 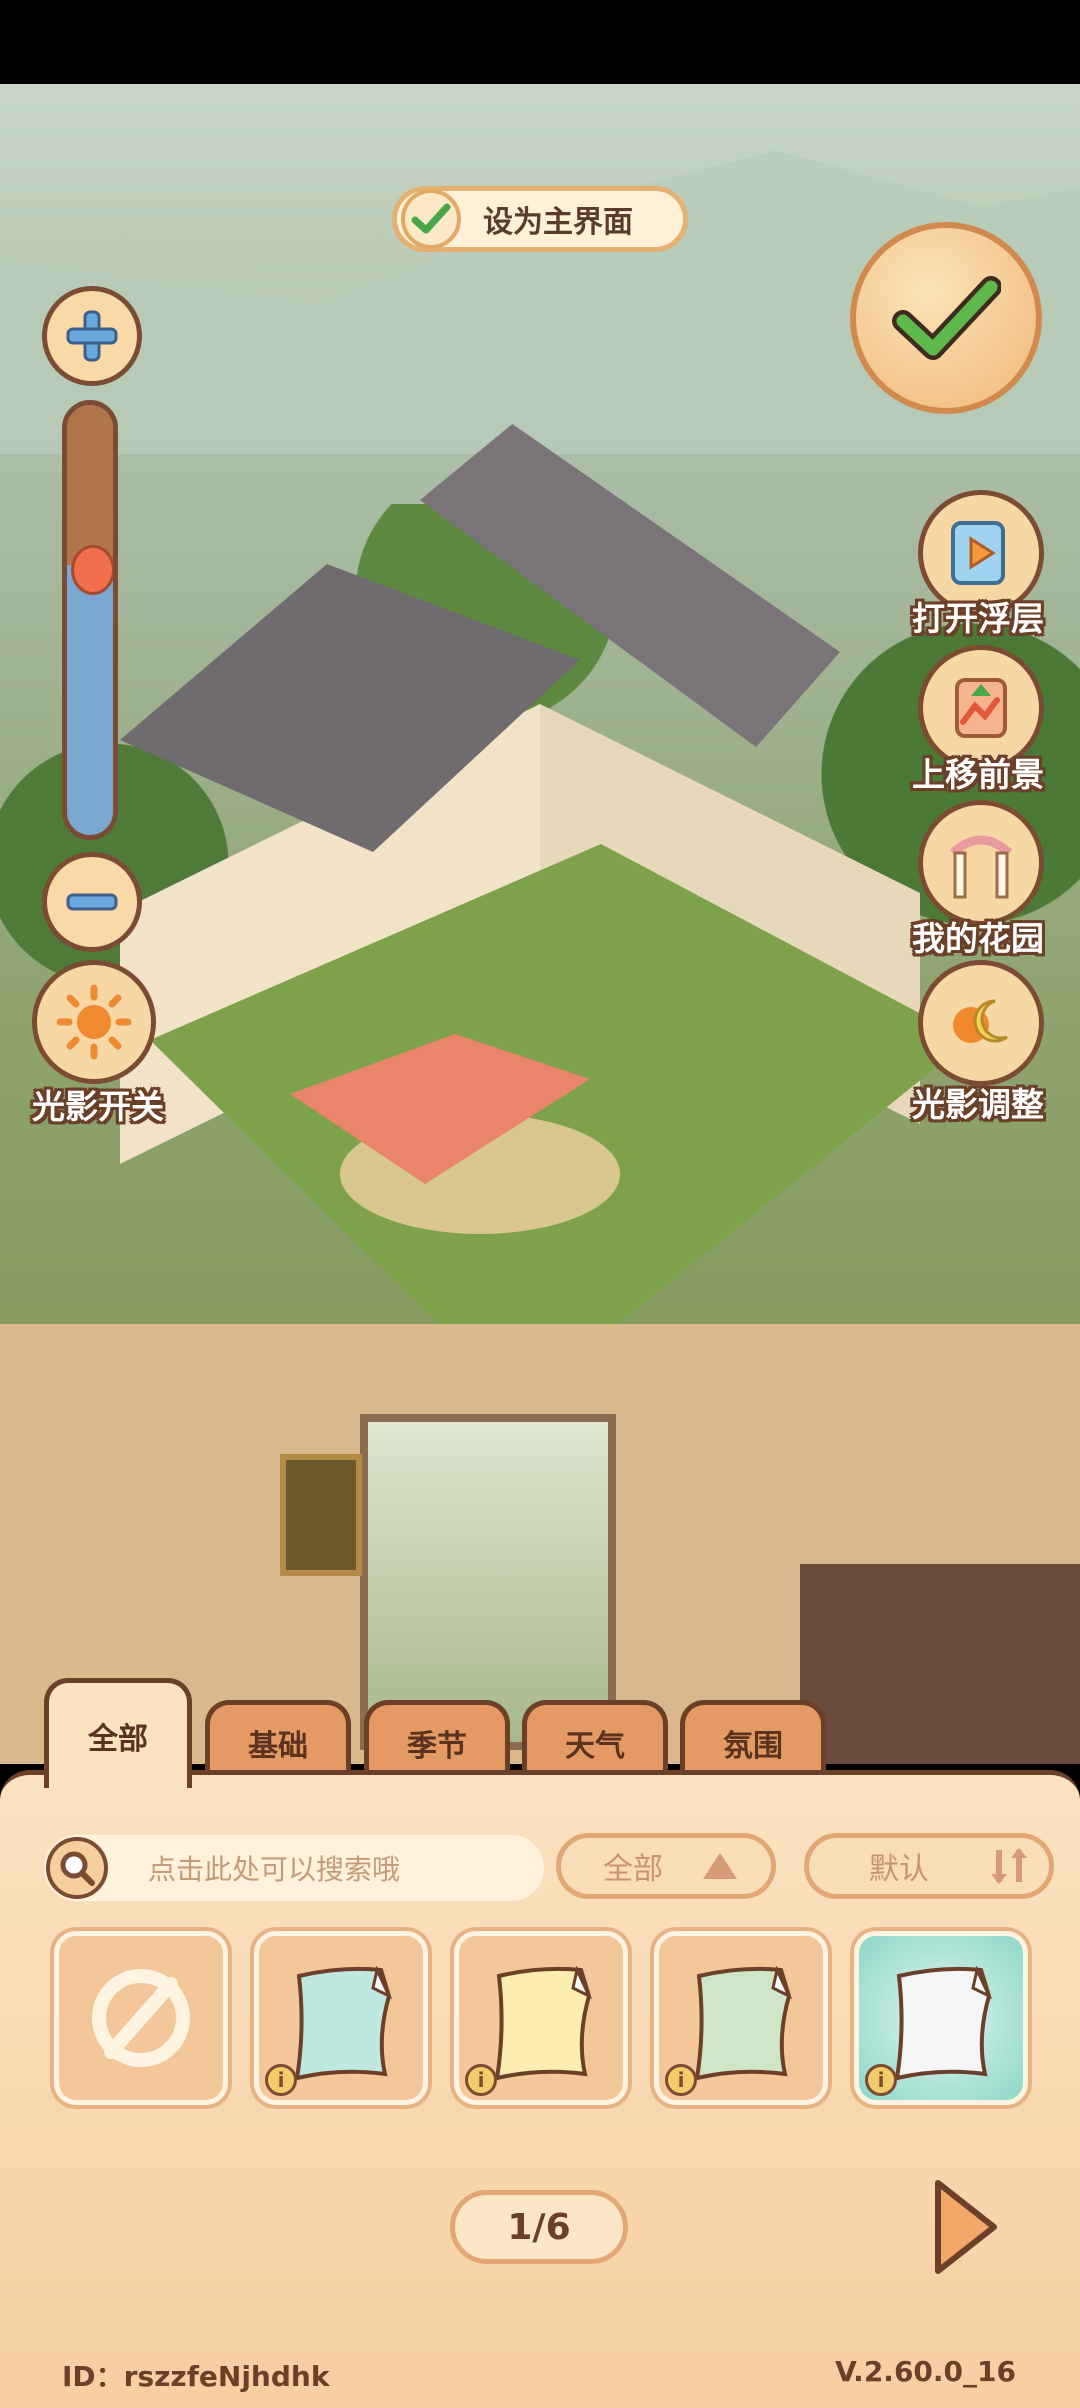 I want to click on open-layer-label: 打开浮层, so click(x=978, y=618).